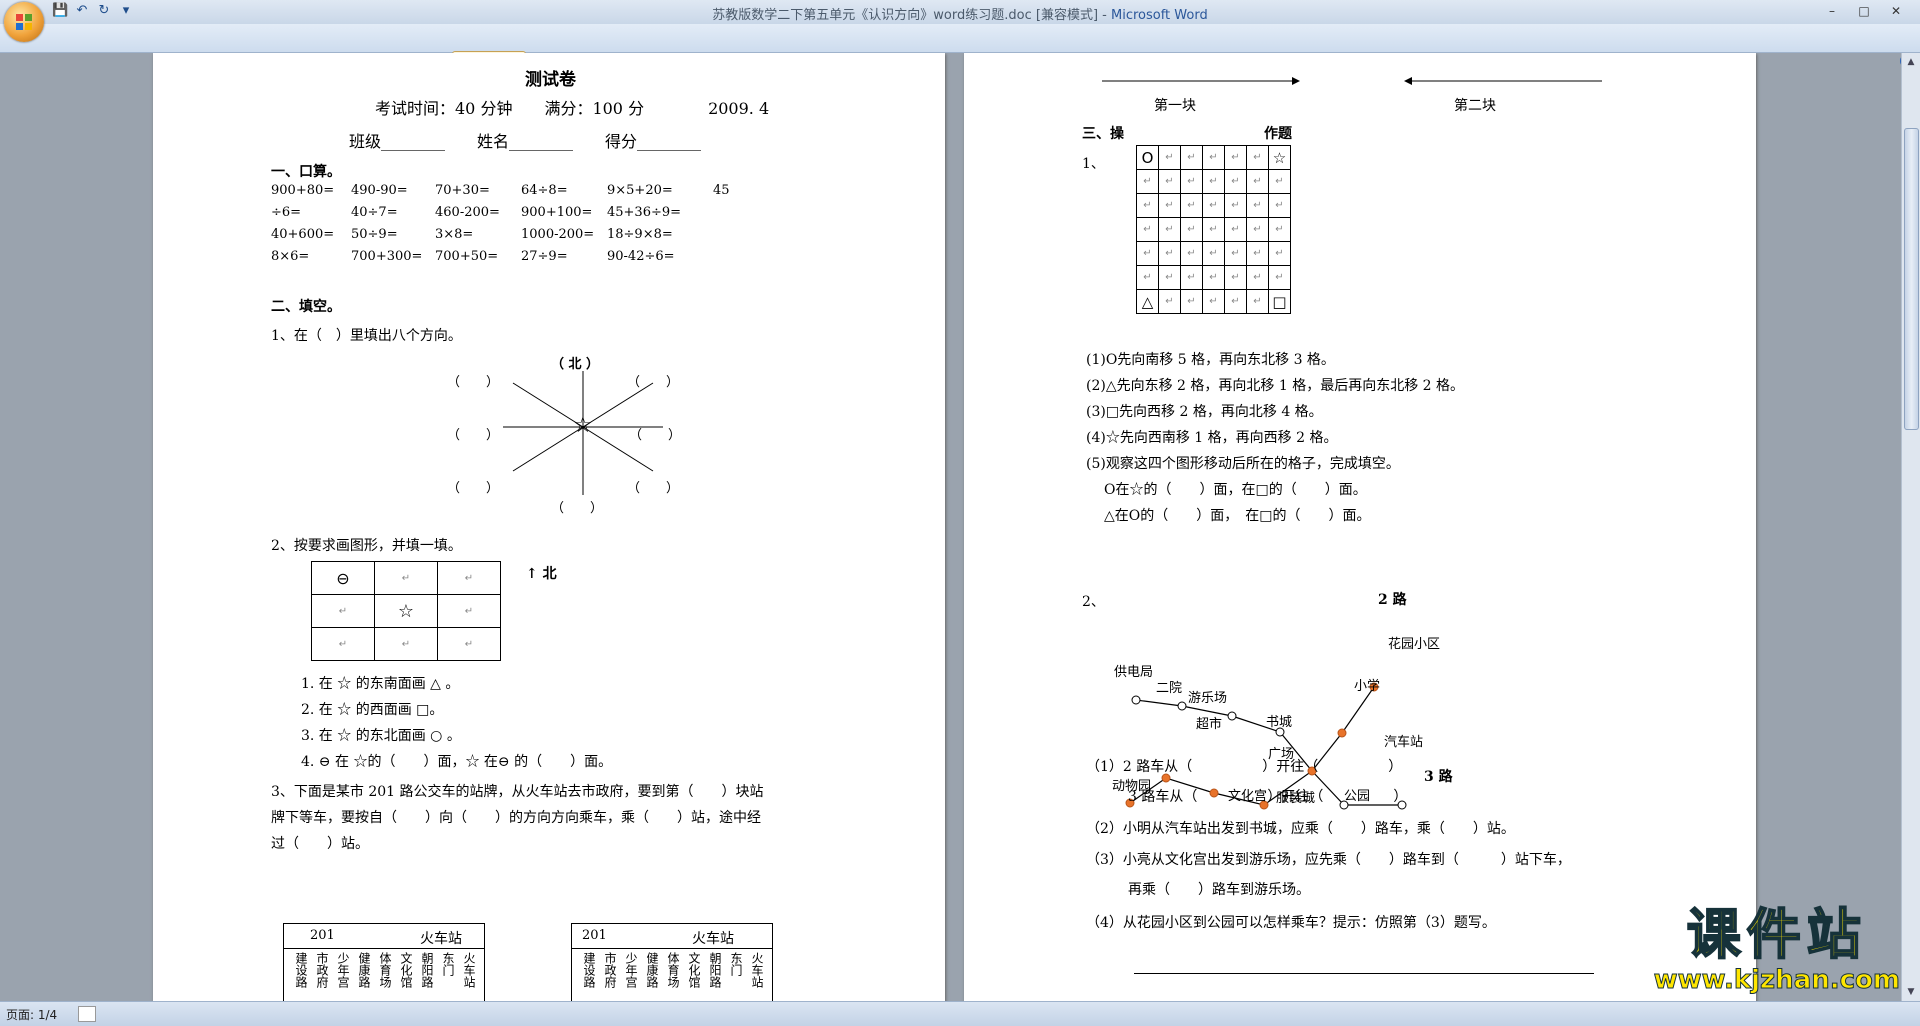 The height and width of the screenshot is (1026, 1920). What do you see at coordinates (374, 234) in the screenshot?
I see `calc-item: 50÷9=` at bounding box center [374, 234].